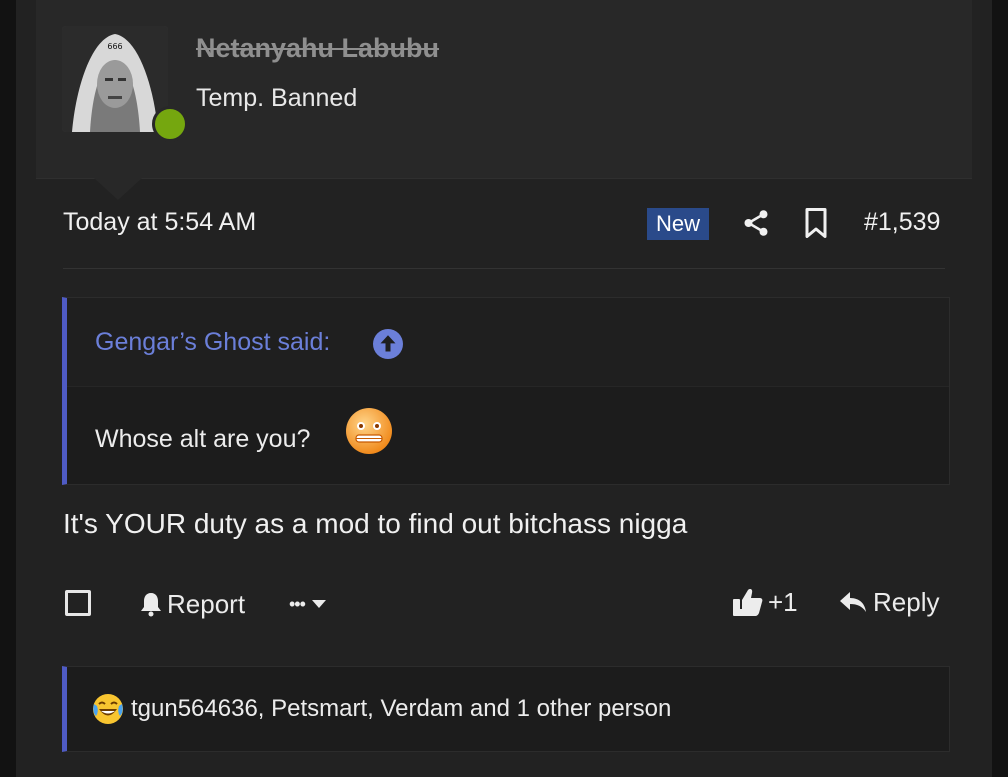 The width and height of the screenshot is (1008, 777). I want to click on avatar-text: 666, so click(114, 46).